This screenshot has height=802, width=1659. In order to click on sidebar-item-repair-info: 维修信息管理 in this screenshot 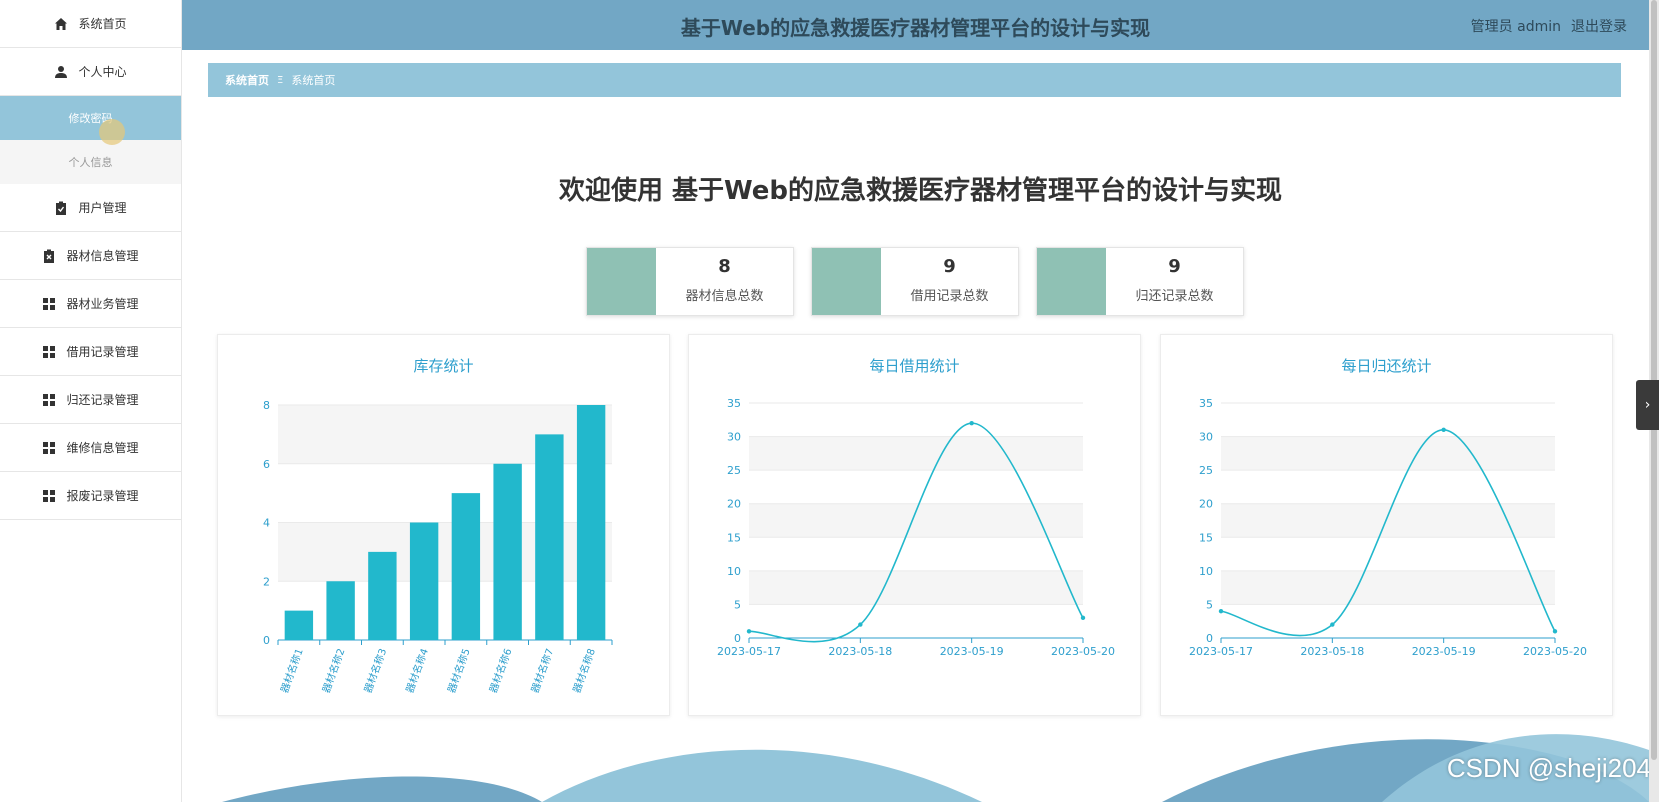, I will do `click(90, 448)`.